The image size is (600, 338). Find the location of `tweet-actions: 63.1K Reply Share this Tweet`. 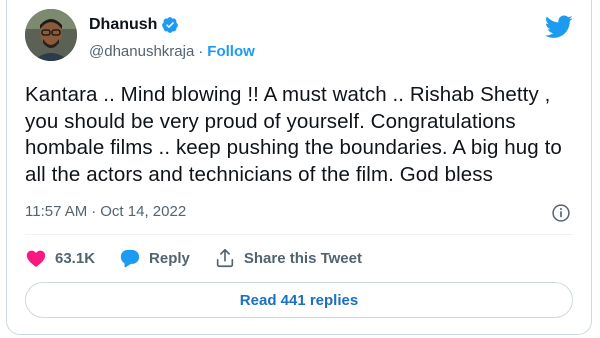

tweet-actions: 63.1K Reply Share this Tweet is located at coordinates (205, 258).